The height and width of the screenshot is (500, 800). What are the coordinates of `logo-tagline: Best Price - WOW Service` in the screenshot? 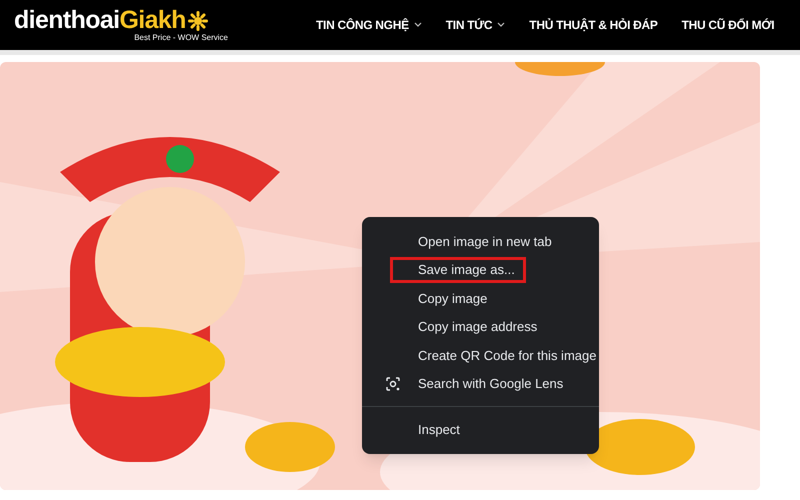 It's located at (181, 38).